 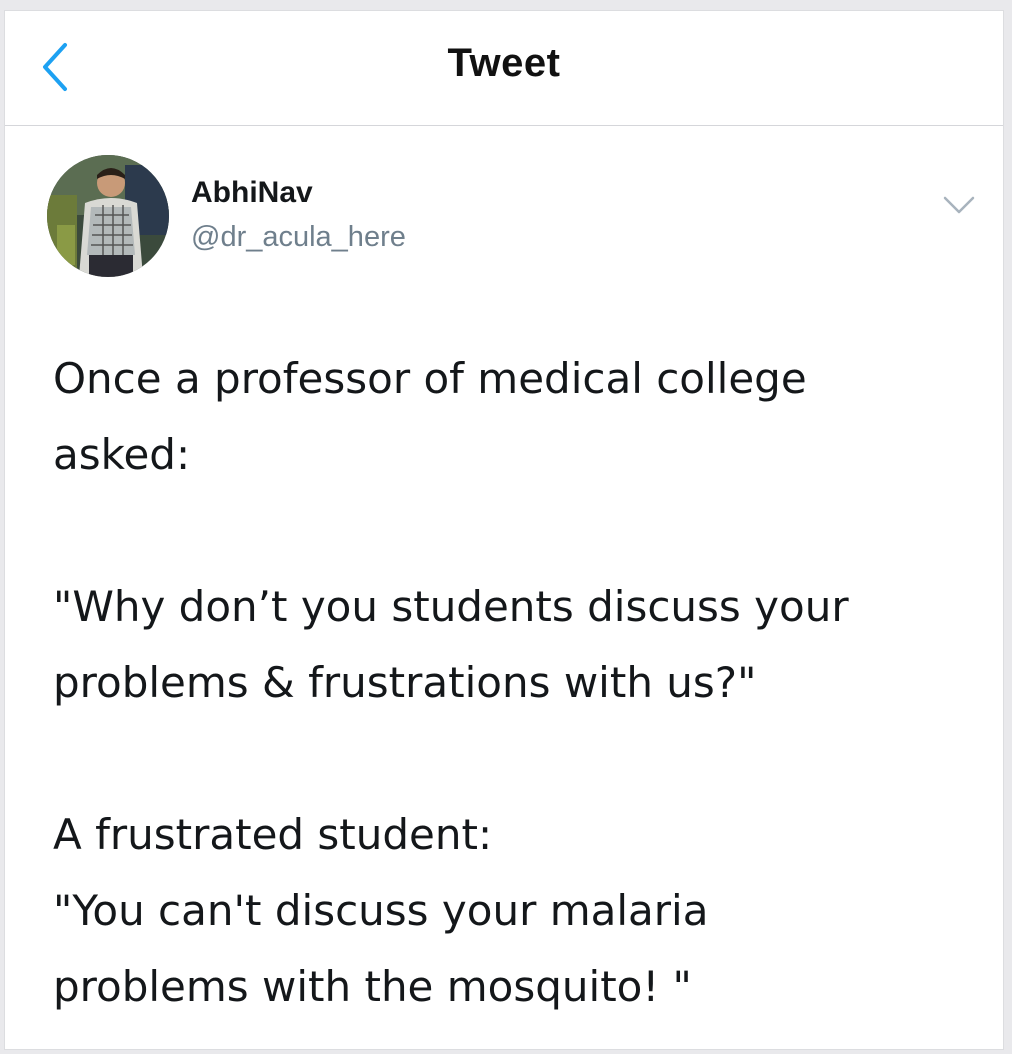 I want to click on tweet-menu-button, so click(x=959, y=205).